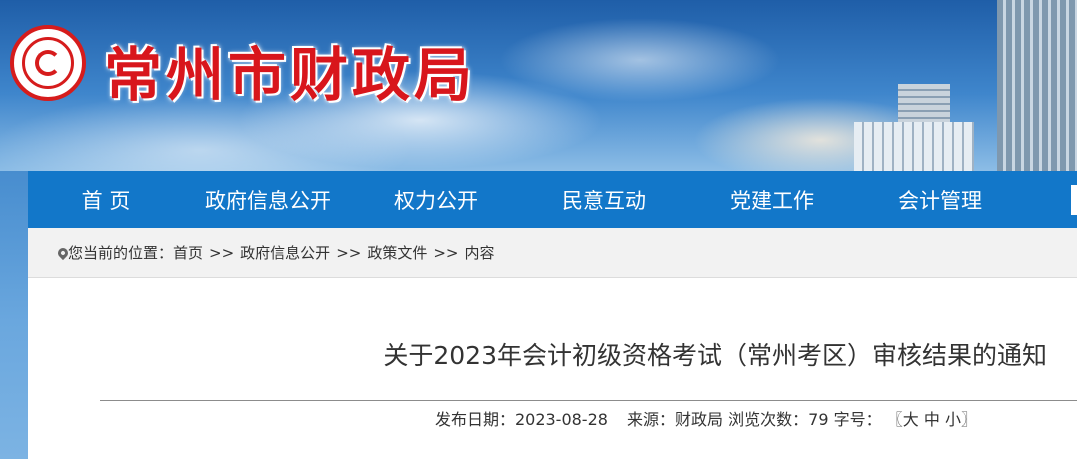 The width and height of the screenshot is (1077, 459). What do you see at coordinates (285, 252) in the screenshot?
I see `breadcrumb-link-gov-info: 政府信息公开` at bounding box center [285, 252].